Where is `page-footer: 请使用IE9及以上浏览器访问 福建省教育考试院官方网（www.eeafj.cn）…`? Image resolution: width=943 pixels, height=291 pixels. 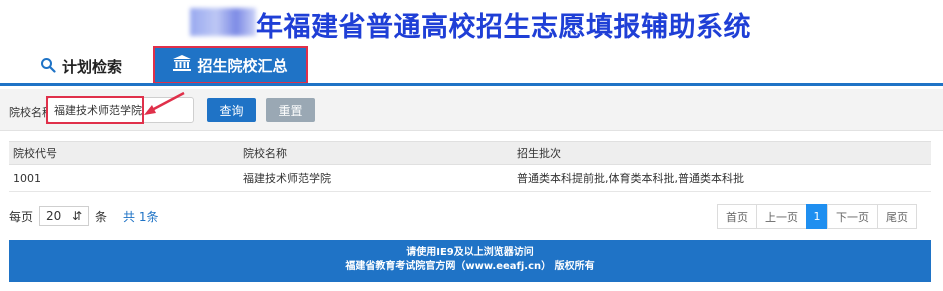 page-footer: 请使用IE9及以上浏览器访问 福建省教育考试院官方网（www.eeafj.cn）… is located at coordinates (470, 261).